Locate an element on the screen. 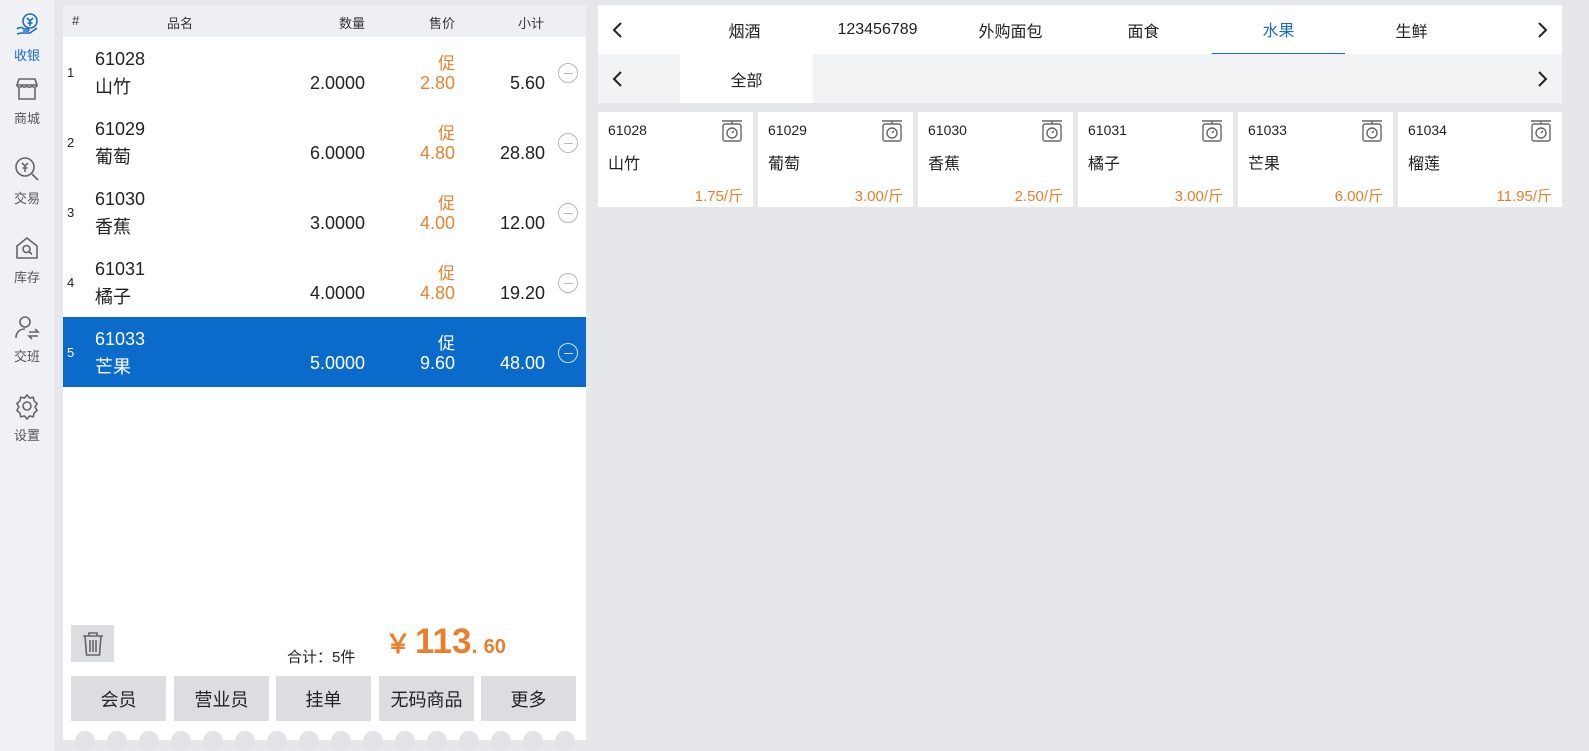 This screenshot has width=1589, height=751. total-integer: 113 is located at coordinates (443, 641).